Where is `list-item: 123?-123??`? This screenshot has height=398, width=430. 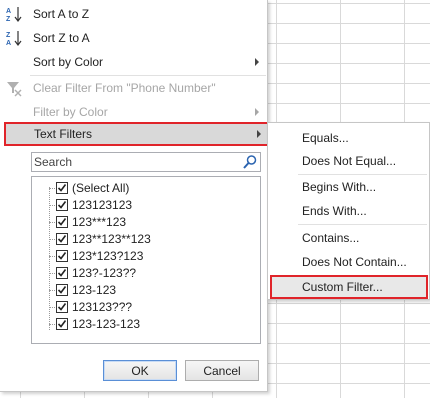
list-item: 123?-123?? is located at coordinates (92, 273).